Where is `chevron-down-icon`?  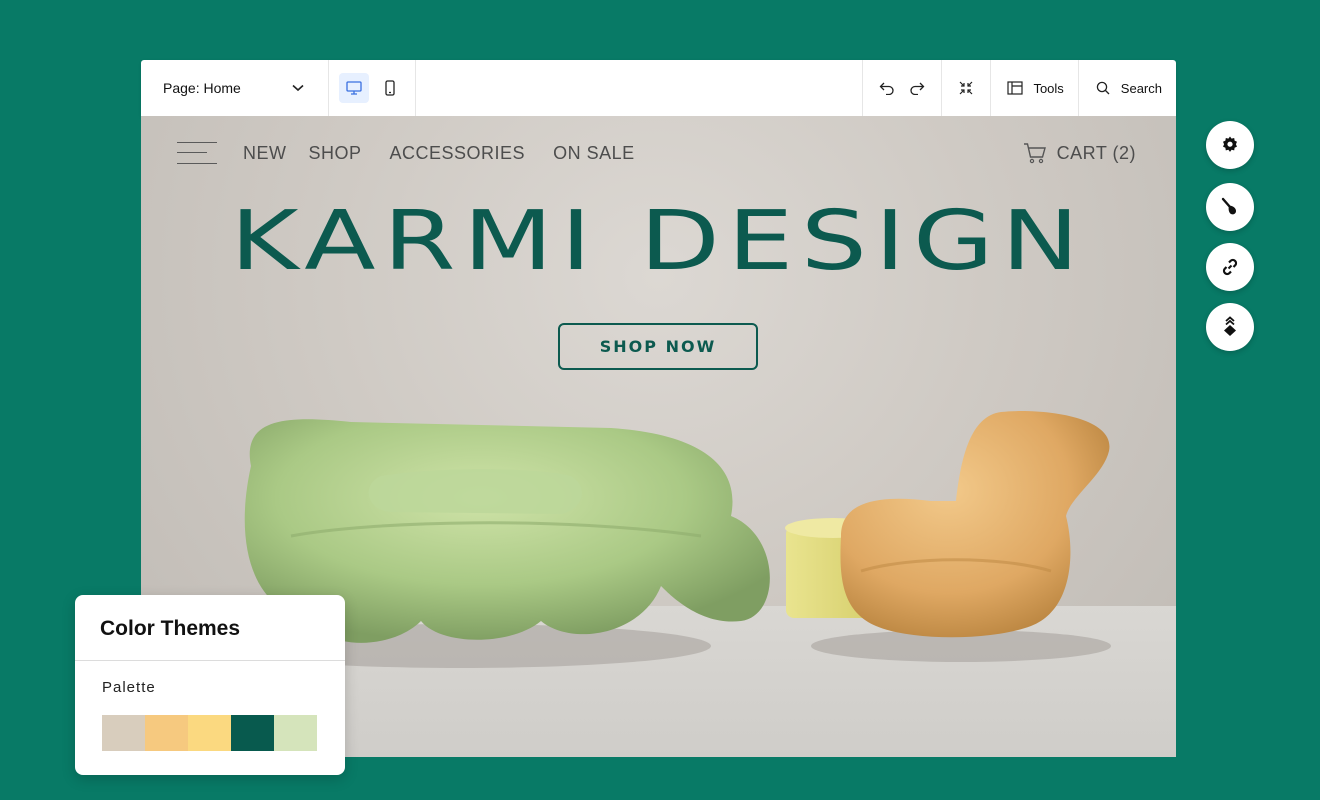 chevron-down-icon is located at coordinates (298, 88).